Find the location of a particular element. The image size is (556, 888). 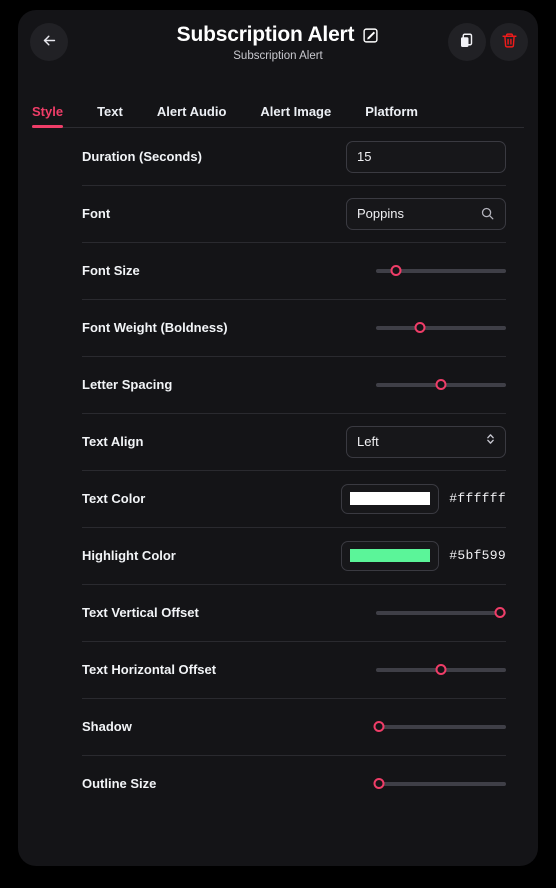

row-label-text-horizontal-offset: Text Horizontal Offset is located at coordinates (149, 669).